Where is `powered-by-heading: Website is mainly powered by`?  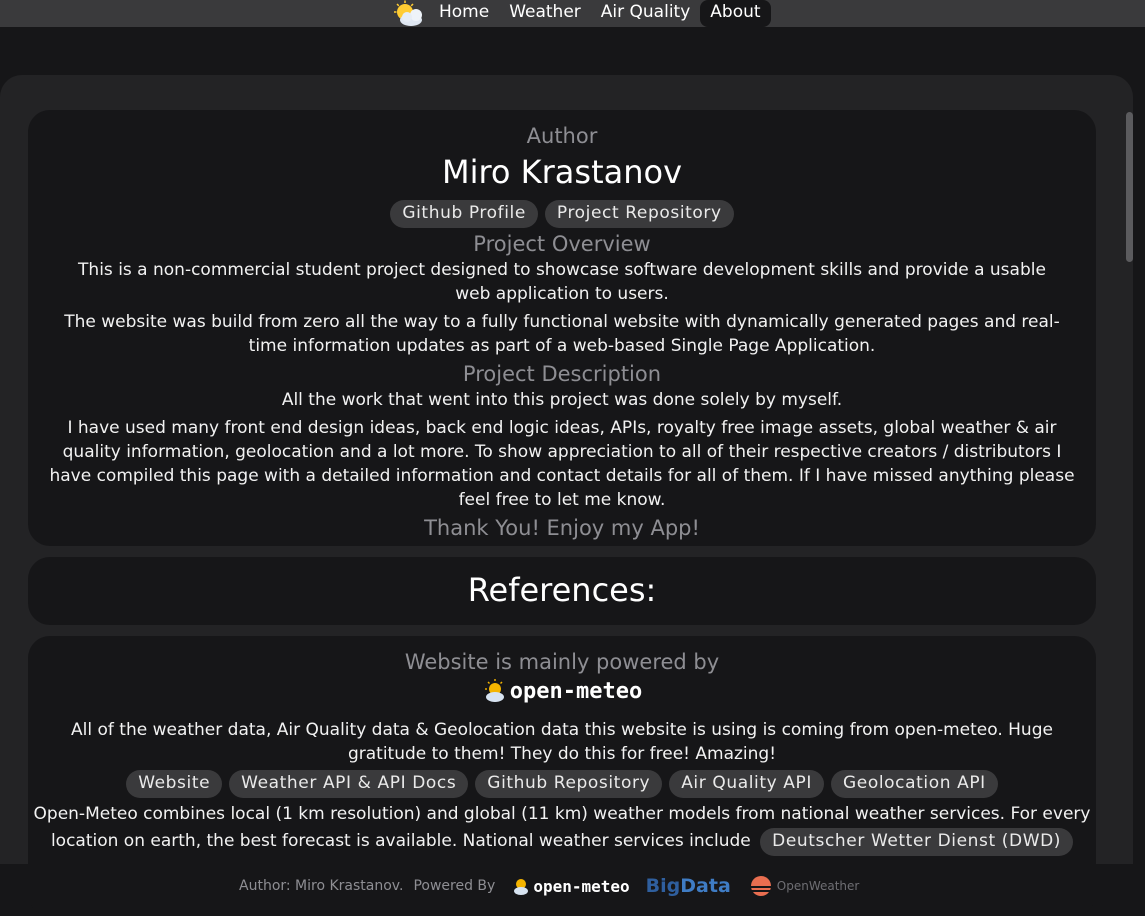
powered-by-heading: Website is mainly powered by is located at coordinates (562, 662).